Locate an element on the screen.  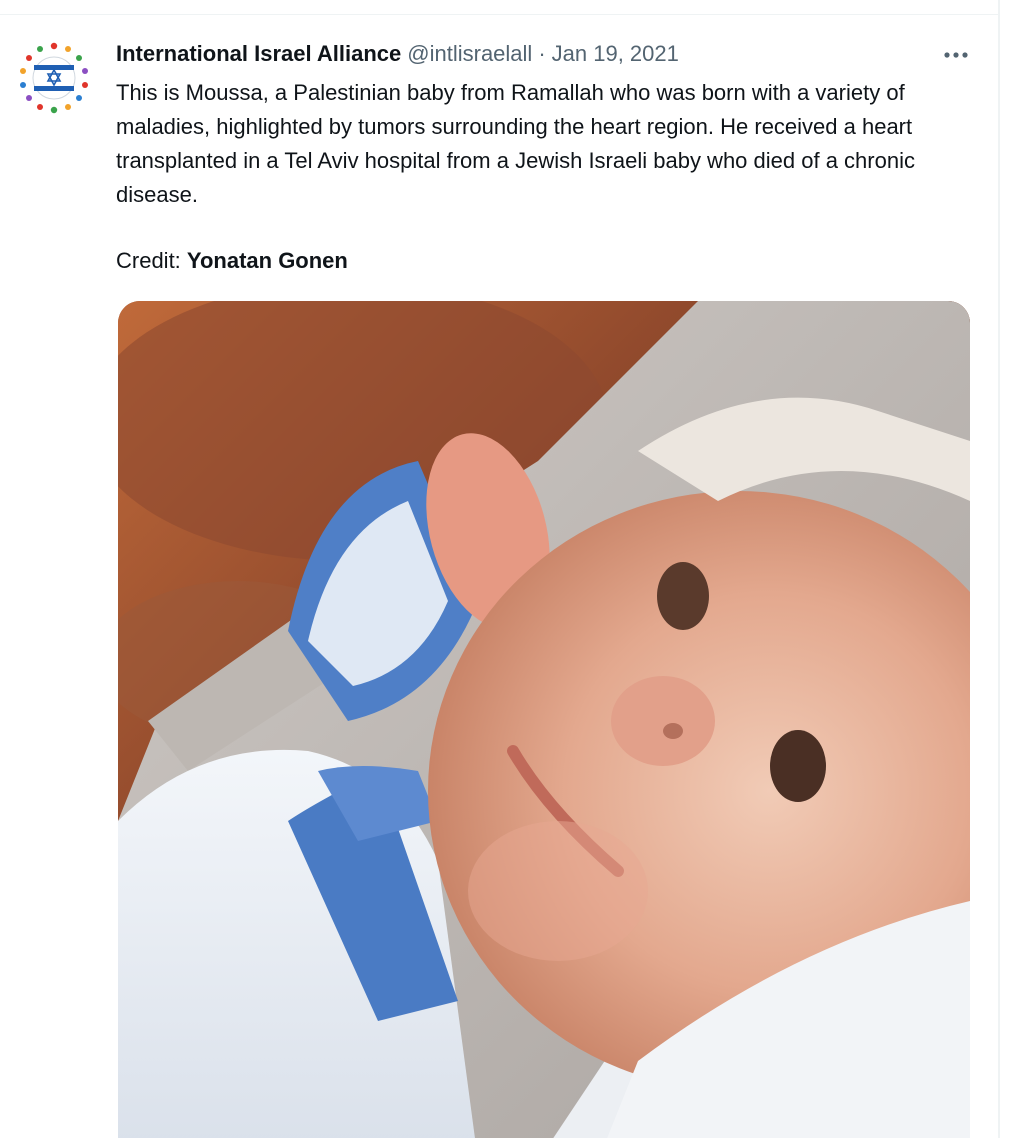
credit-name: Yonatan Gonen is located at coordinates (267, 260).